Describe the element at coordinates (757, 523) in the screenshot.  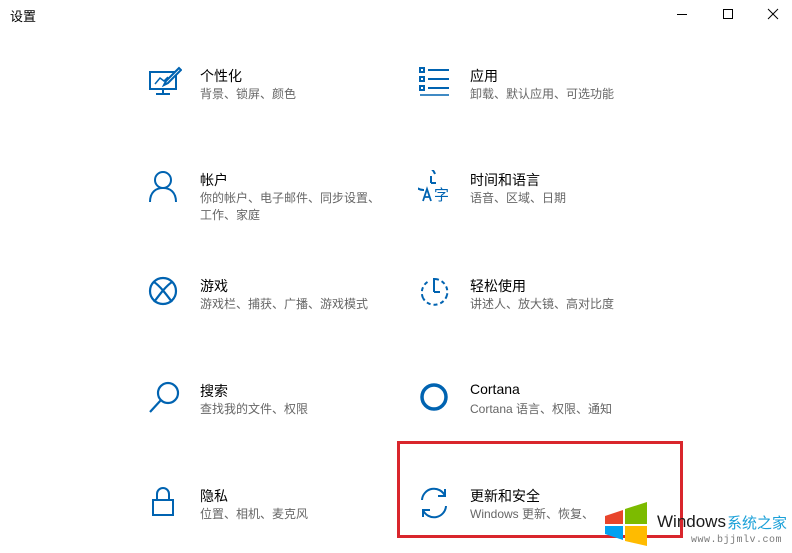
I see `watermark-site: 系统之家` at that location.